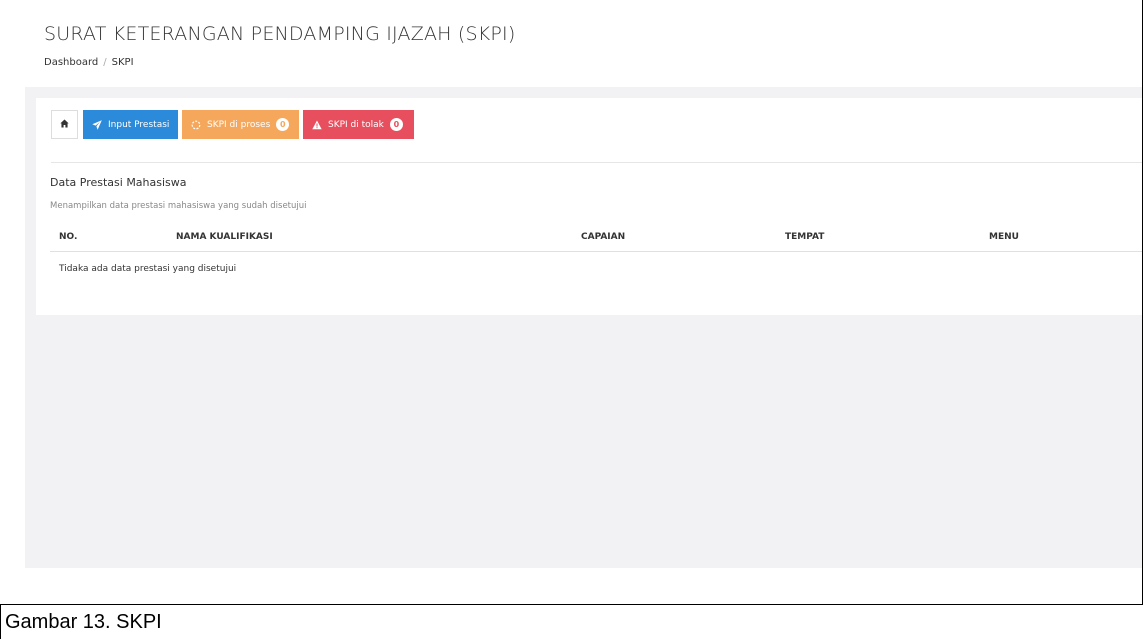  What do you see at coordinates (283, 124) in the screenshot?
I see `skpi-proses-count-badge: 0` at bounding box center [283, 124].